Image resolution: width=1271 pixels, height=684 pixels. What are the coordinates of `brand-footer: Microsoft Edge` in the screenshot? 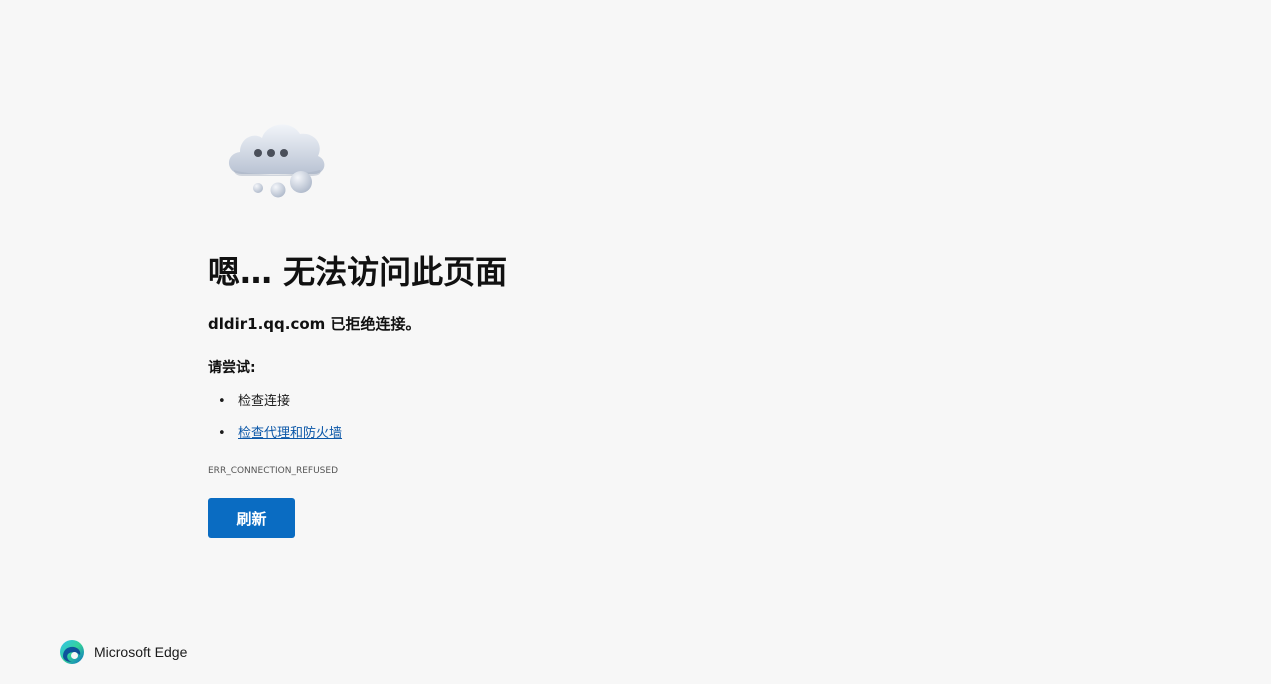 It's located at (123, 652).